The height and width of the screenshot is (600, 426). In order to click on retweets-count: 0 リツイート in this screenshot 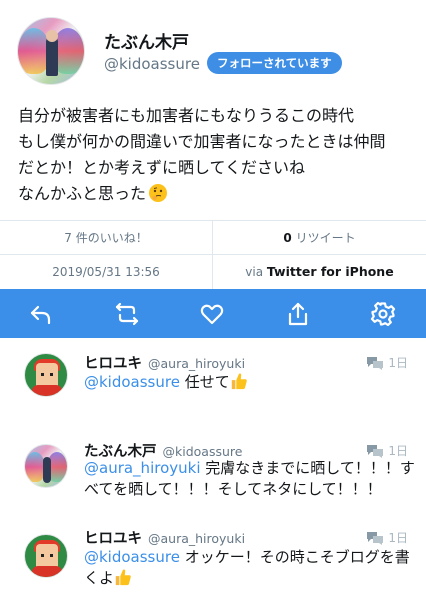, I will do `click(319, 238)`.